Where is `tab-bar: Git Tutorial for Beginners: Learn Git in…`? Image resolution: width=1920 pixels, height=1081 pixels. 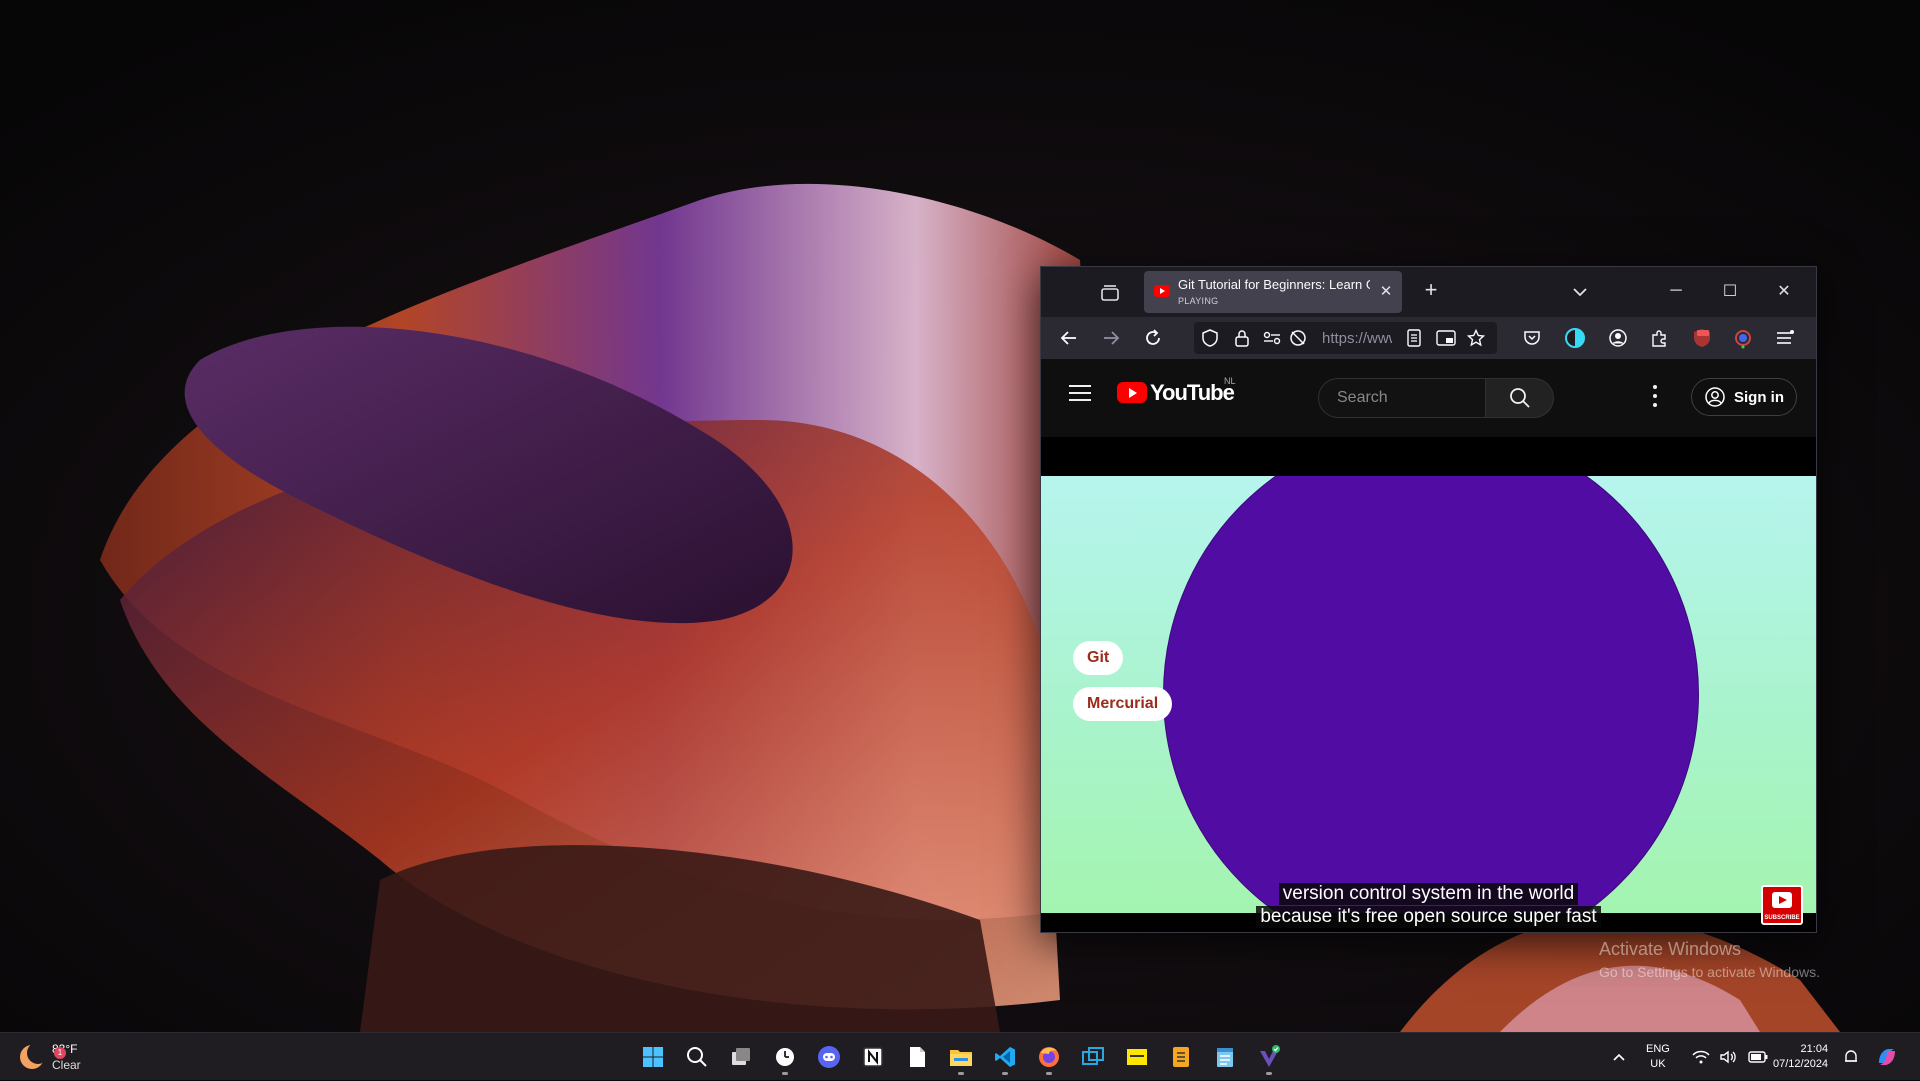
tab-bar: Git Tutorial for Beginners: Learn Git in… is located at coordinates (1428, 292).